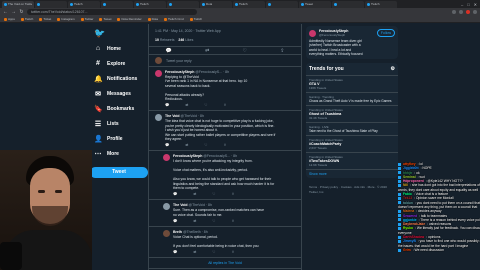  What do you see at coordinates (407, 173) in the screenshot?
I see `chat-username: hhhjtr` at bounding box center [407, 173].